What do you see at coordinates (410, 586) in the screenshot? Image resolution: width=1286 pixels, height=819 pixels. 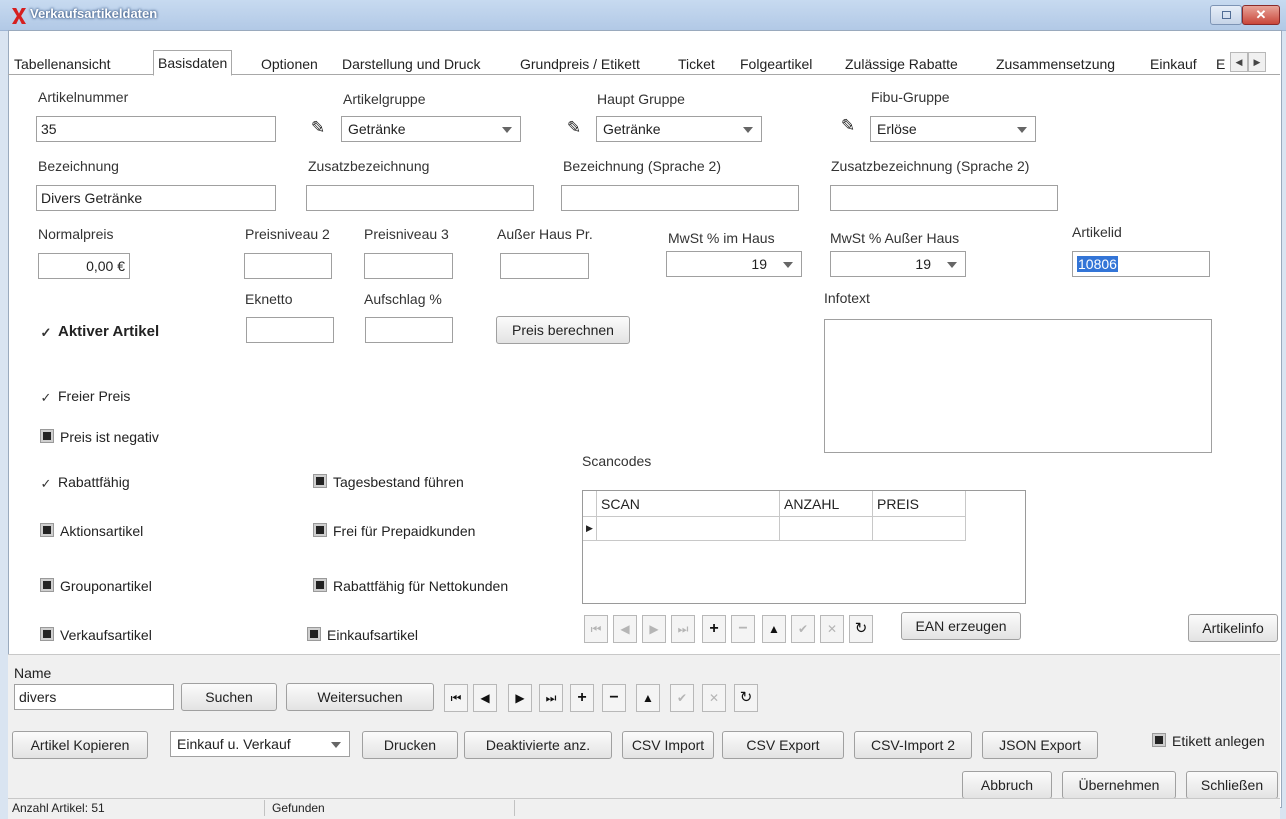 I see `nettokunden-checkbox: Rabattfähig für Nettokunden` at bounding box center [410, 586].